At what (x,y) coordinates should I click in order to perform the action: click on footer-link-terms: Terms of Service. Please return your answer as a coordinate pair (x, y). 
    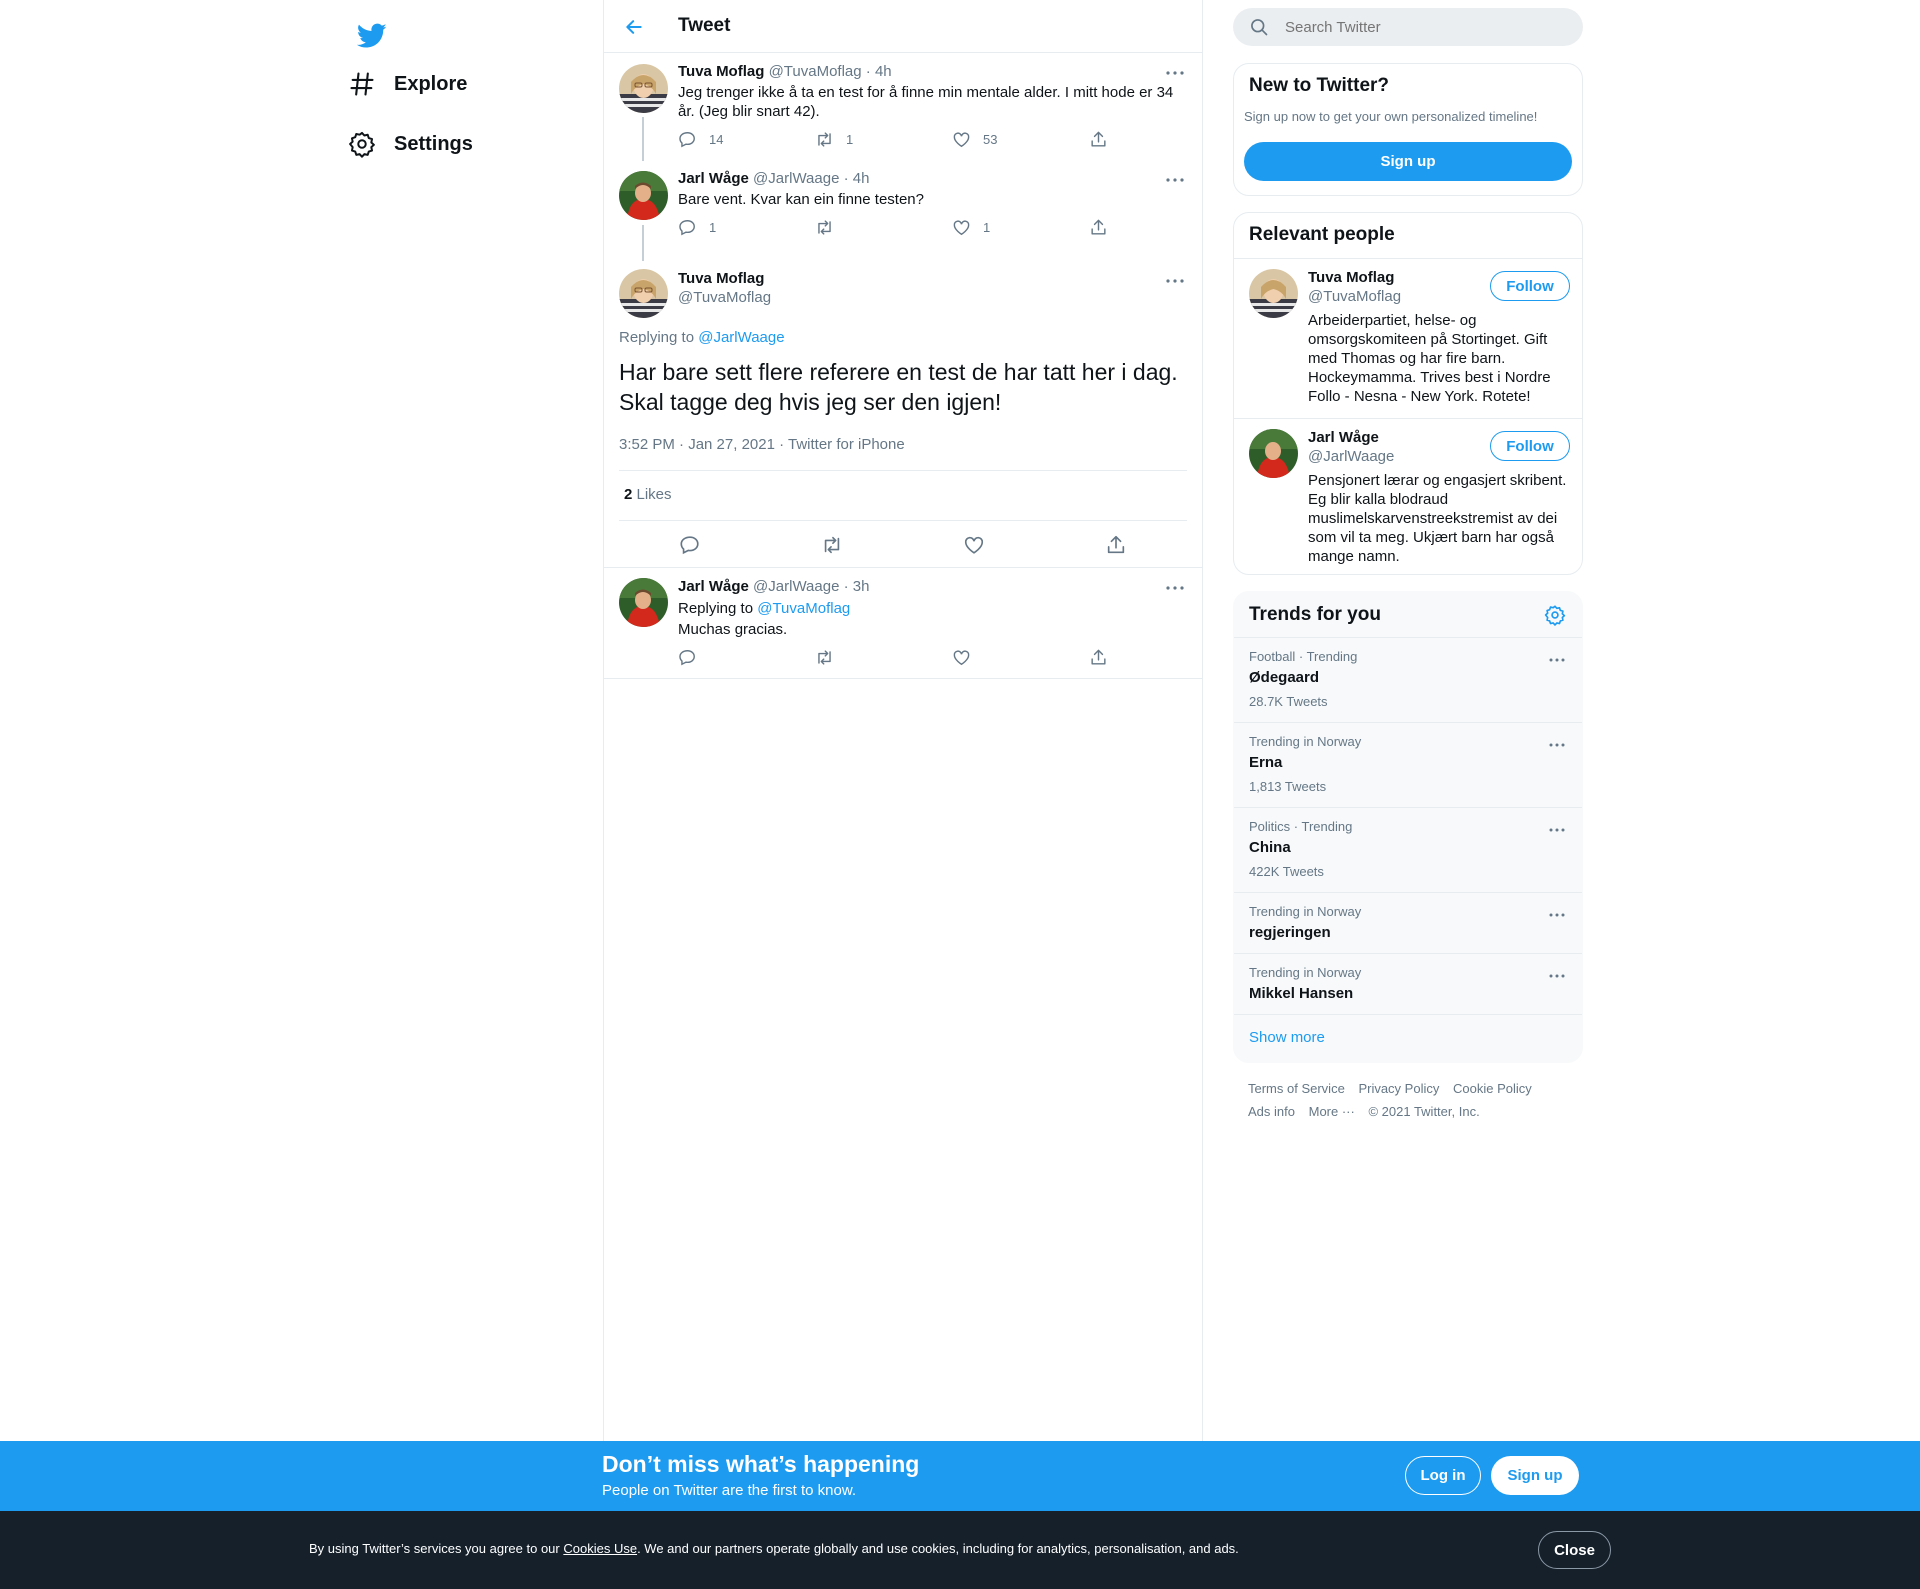
    Looking at the image, I should click on (1296, 1088).